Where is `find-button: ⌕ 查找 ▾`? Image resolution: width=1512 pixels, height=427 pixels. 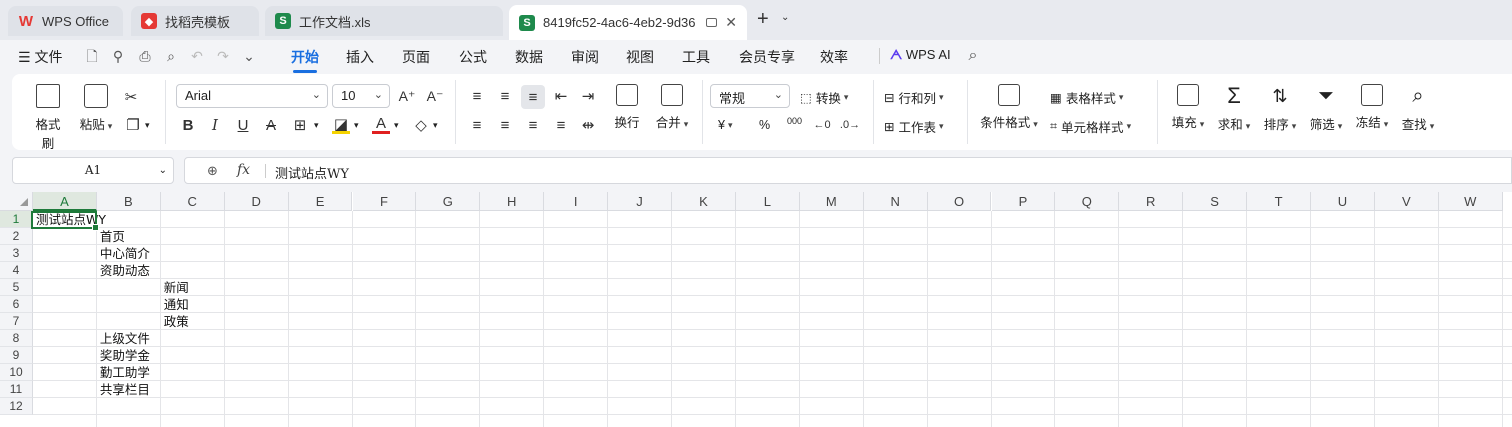
find-button: ⌕ 查找 ▾ is located at coordinates (1418, 108).